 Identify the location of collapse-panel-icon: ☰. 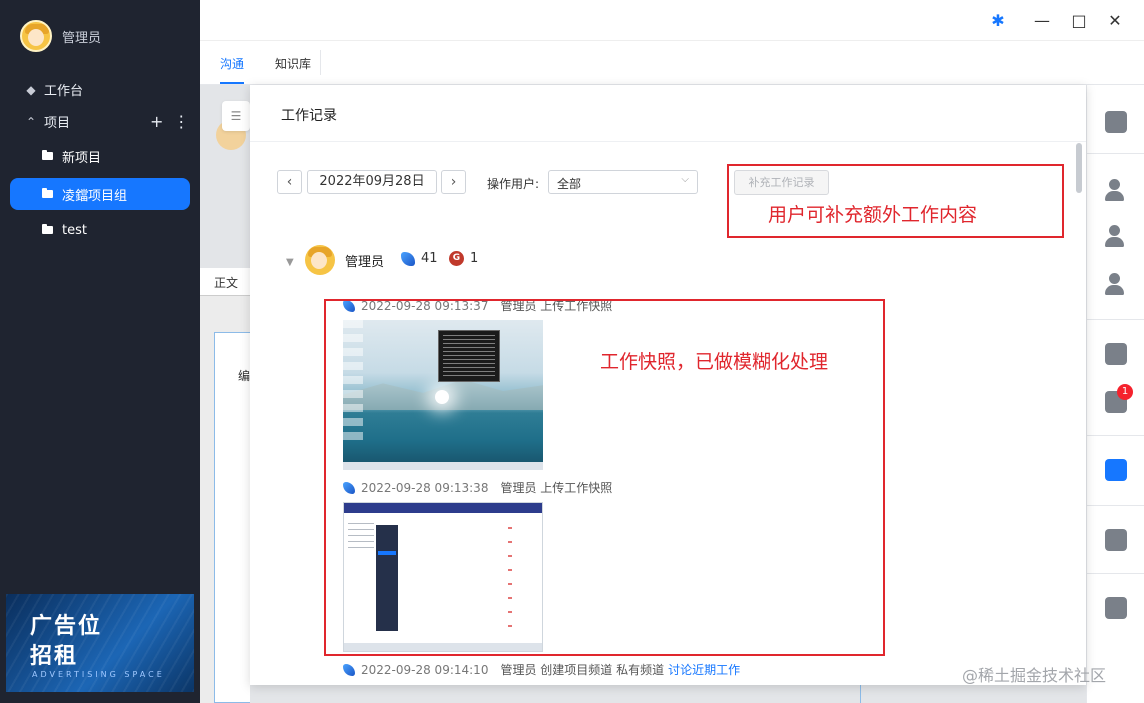
(236, 116).